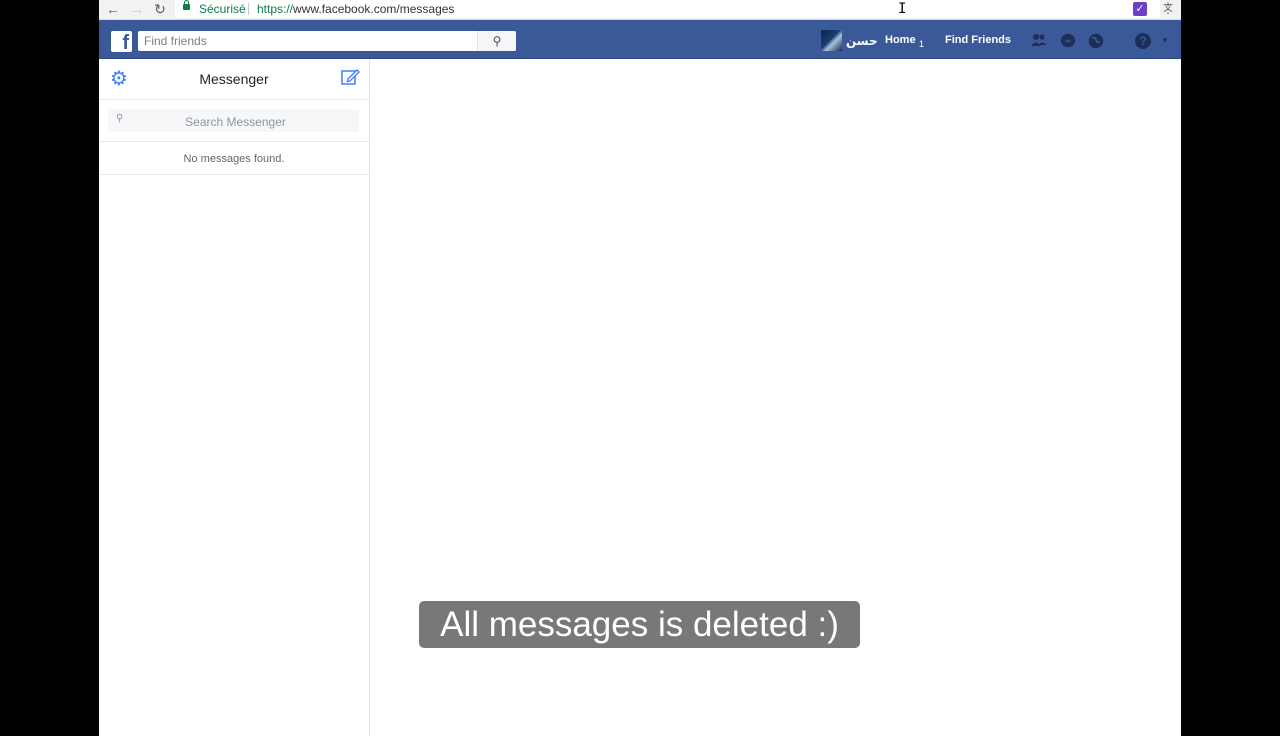  Describe the element at coordinates (1168, 9) in the screenshot. I see `menu-icon: ⋮` at that location.